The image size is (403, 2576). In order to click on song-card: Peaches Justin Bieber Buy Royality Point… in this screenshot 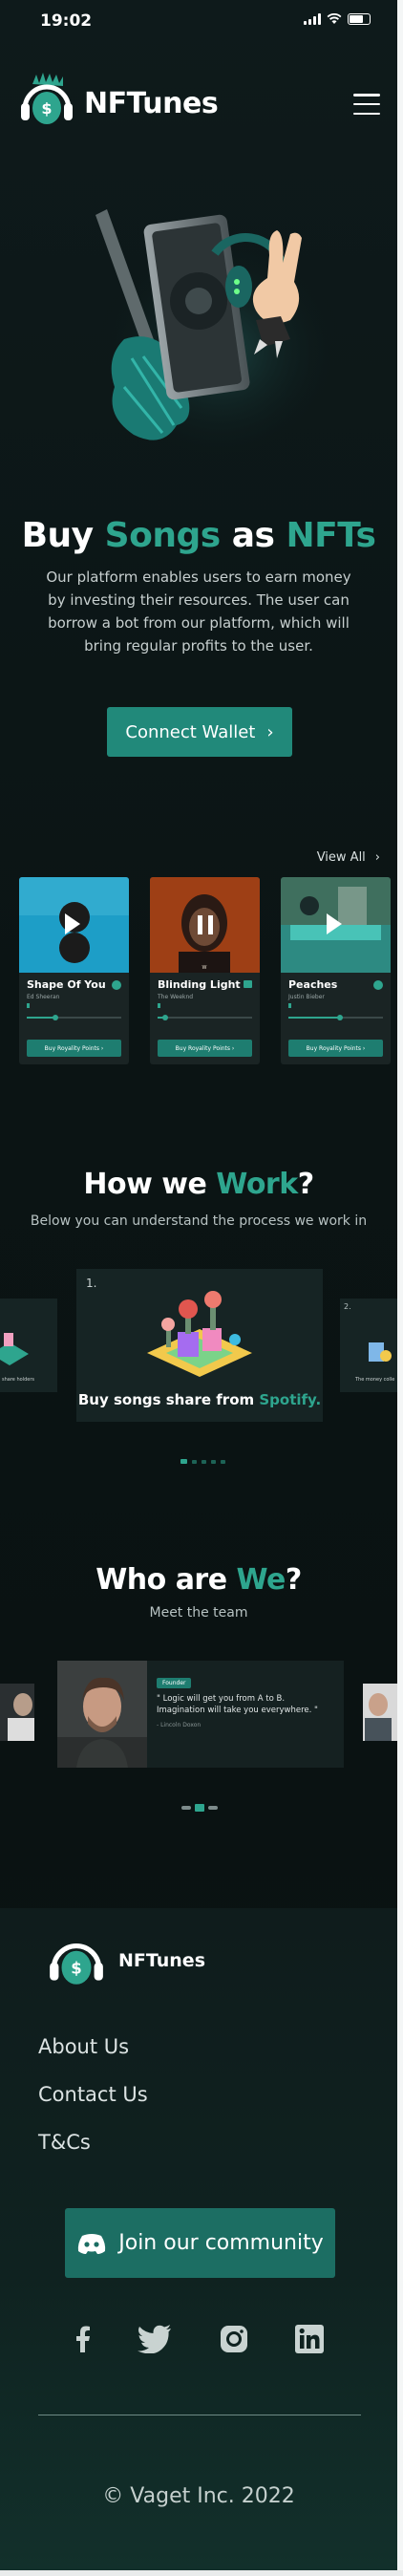, I will do `click(336, 970)`.